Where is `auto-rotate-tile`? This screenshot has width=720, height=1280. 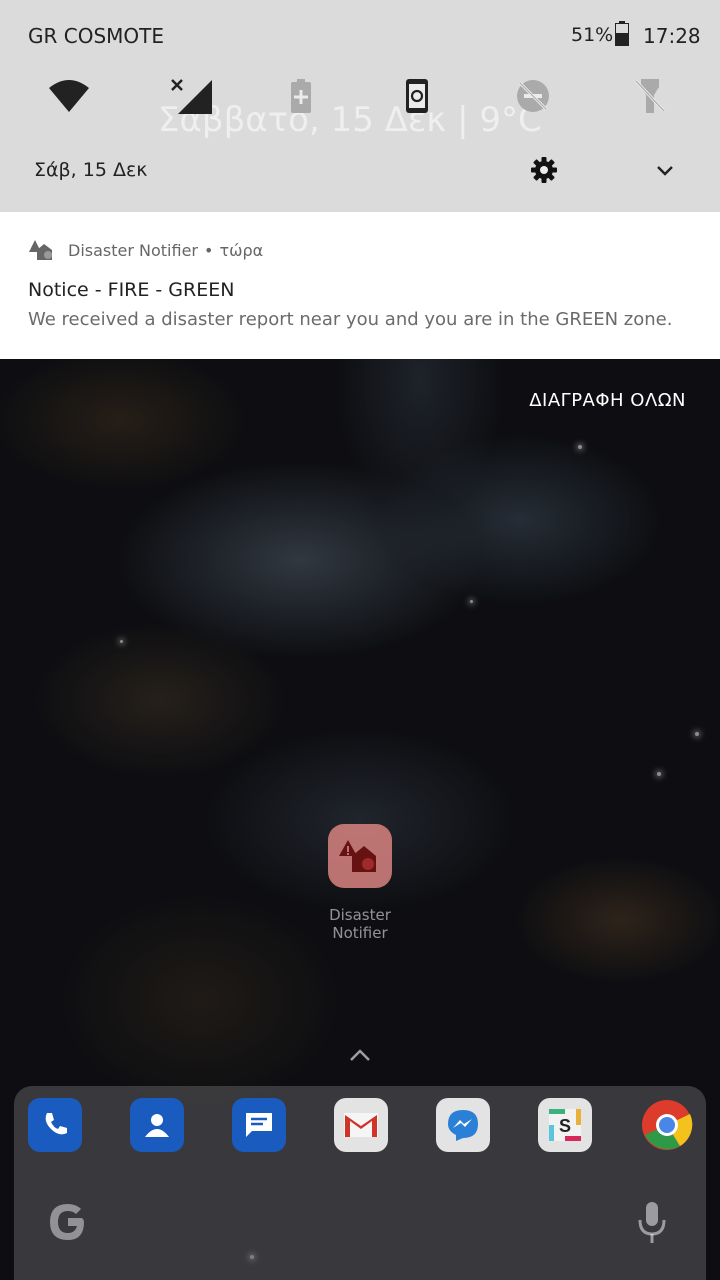
auto-rotate-tile is located at coordinates (417, 96).